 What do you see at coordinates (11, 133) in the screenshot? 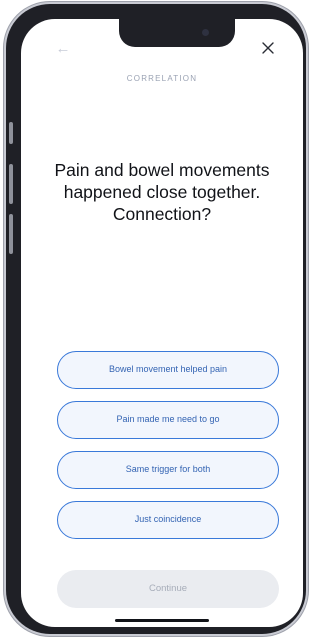
I see `silent-switch` at bounding box center [11, 133].